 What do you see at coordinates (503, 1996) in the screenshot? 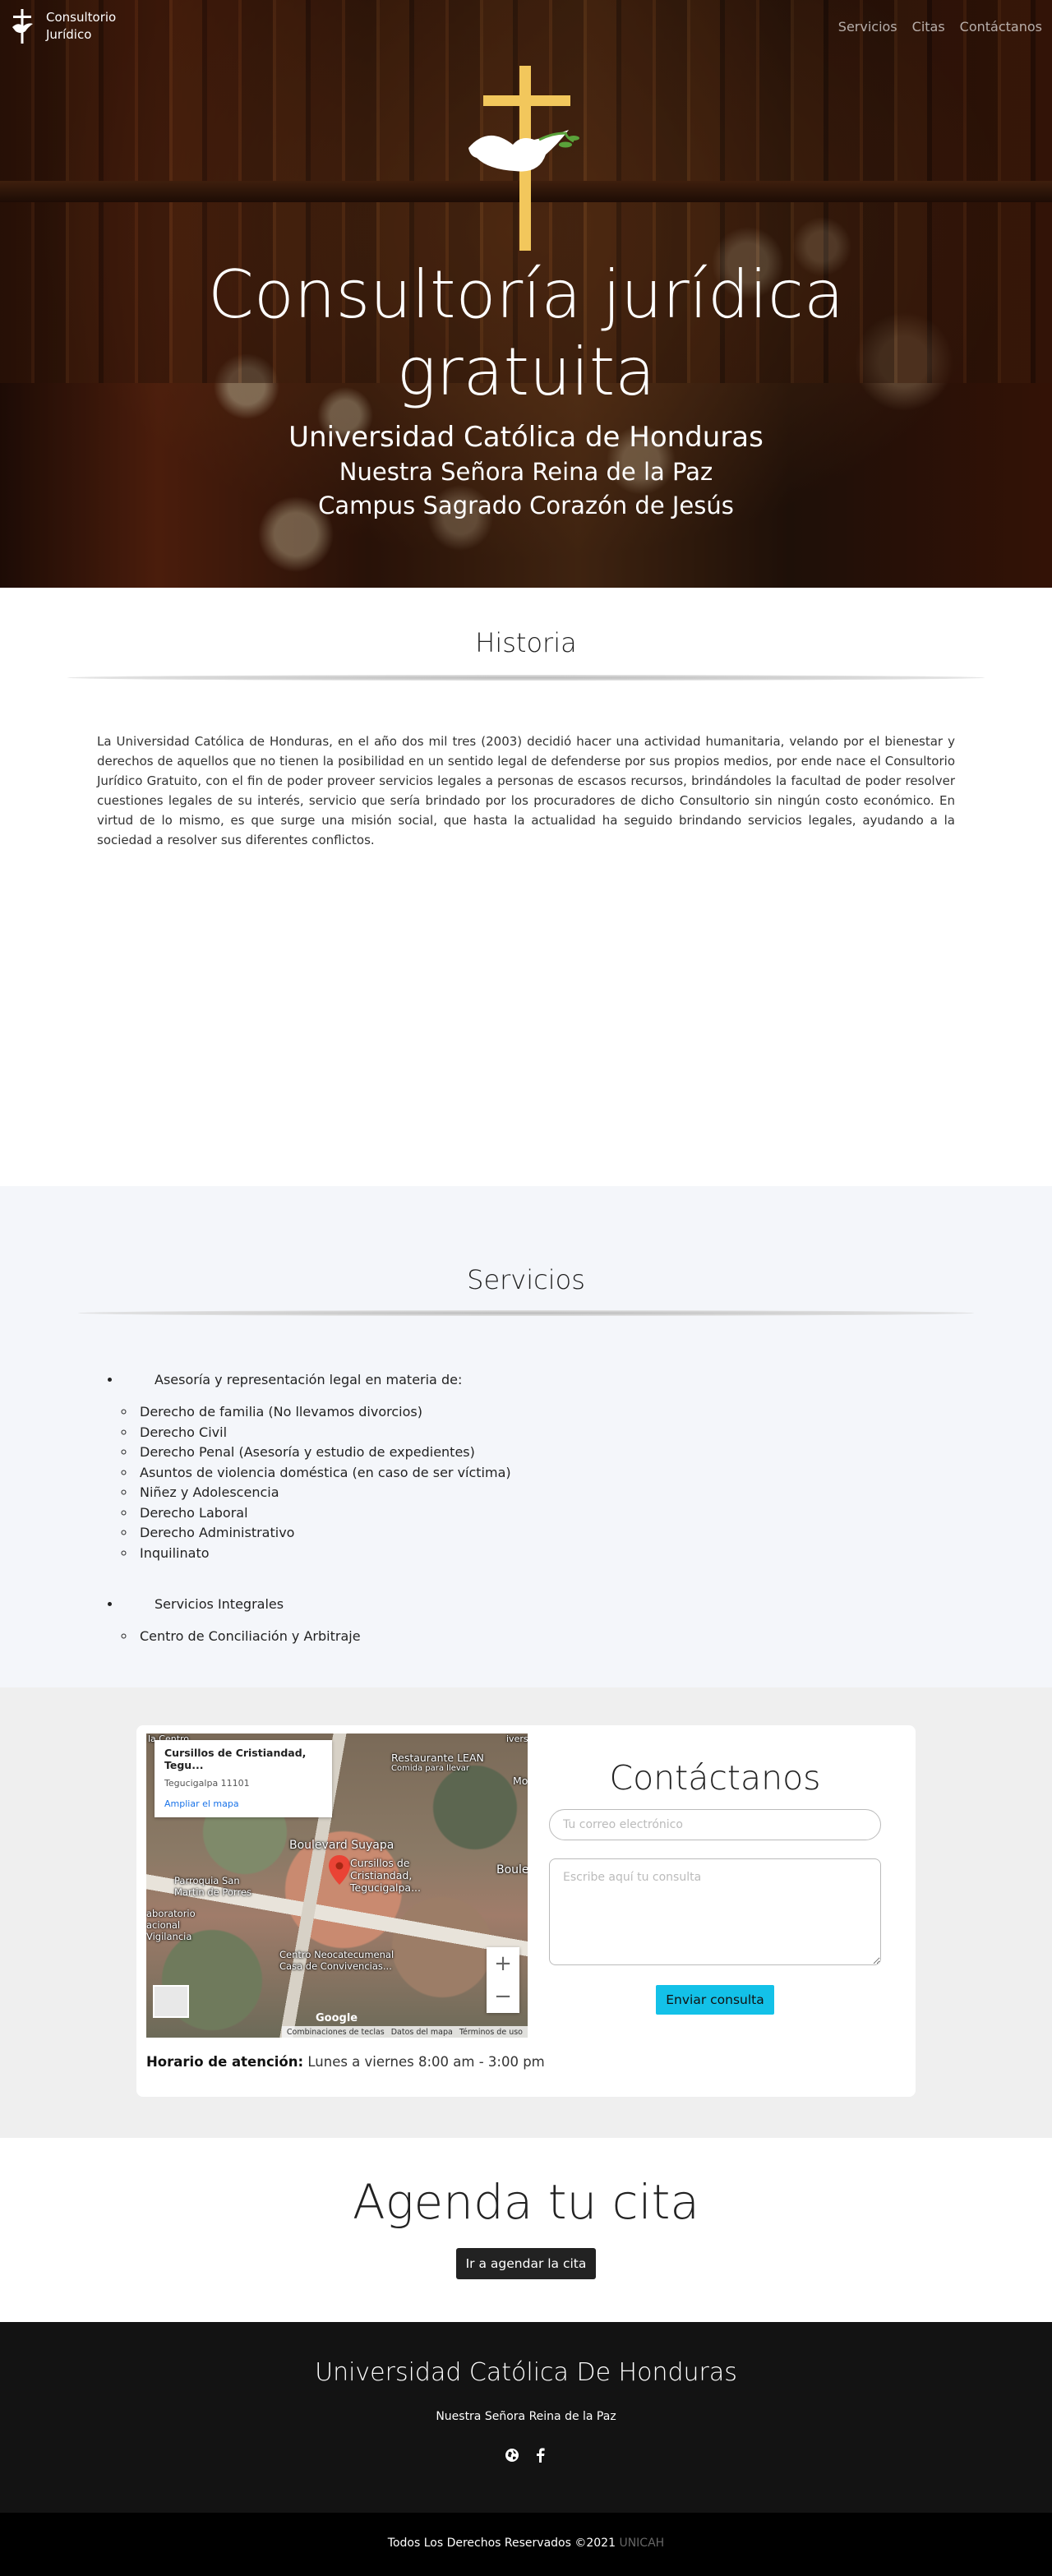
I see `zoom-out-button: −` at bounding box center [503, 1996].